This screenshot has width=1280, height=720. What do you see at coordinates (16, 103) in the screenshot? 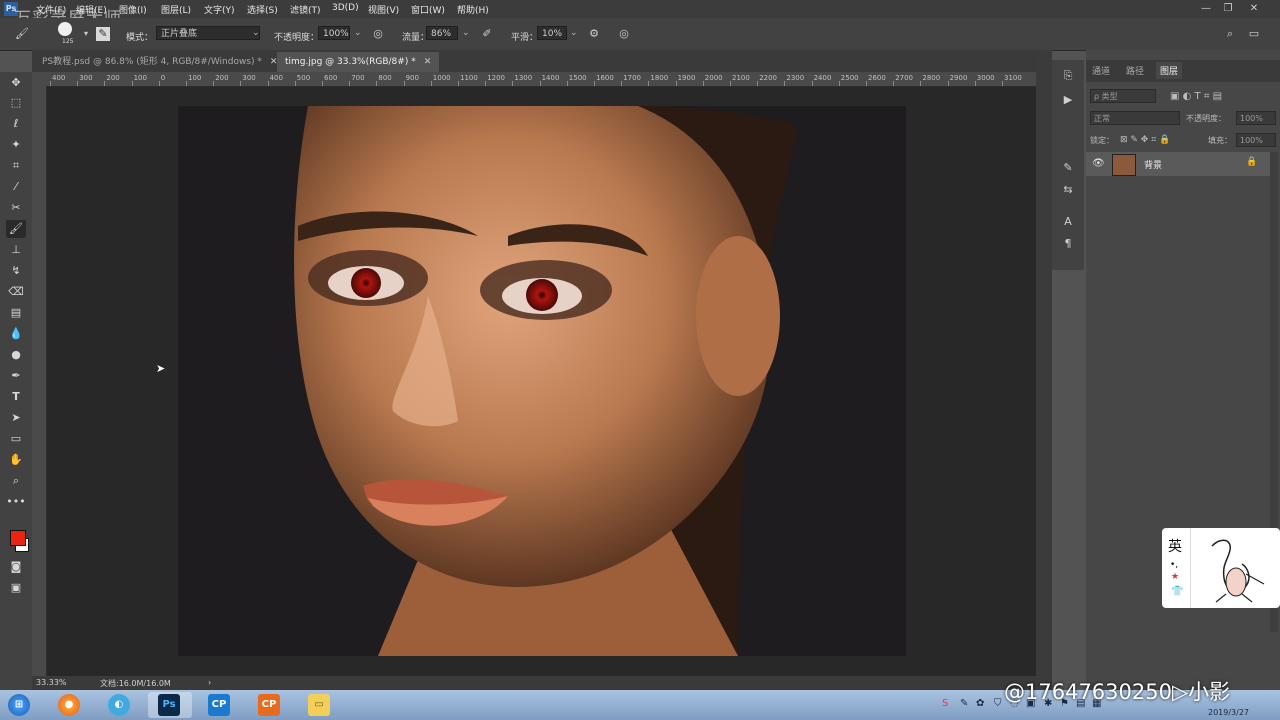
I see `marquee-tool-icon: ⬚` at bounding box center [16, 103].